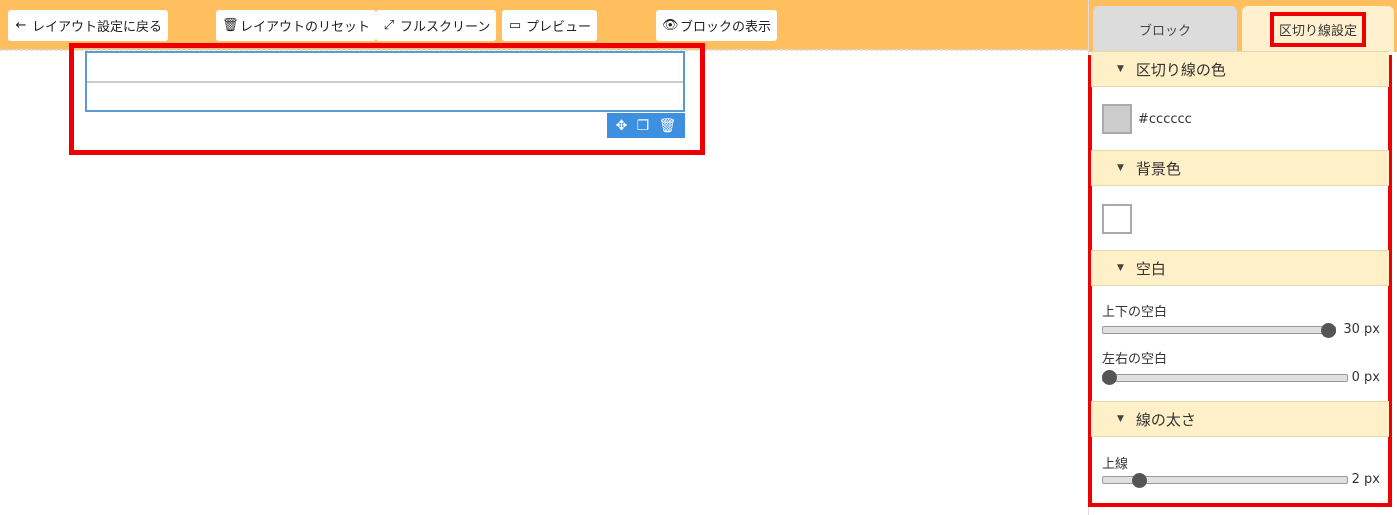 This screenshot has height=515, width=1397. I want to click on line-color-swatch, so click(1117, 119).